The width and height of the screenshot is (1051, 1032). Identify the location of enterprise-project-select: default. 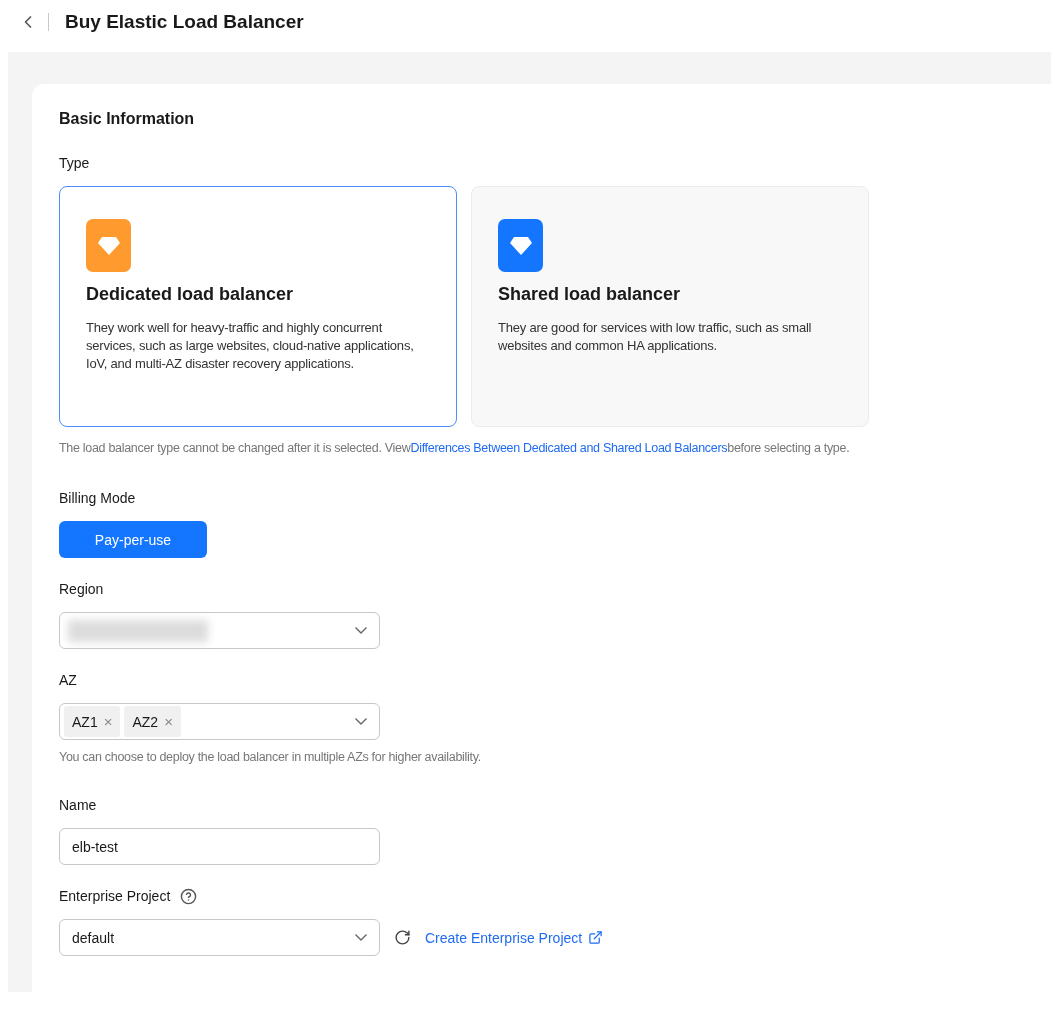
(219, 937).